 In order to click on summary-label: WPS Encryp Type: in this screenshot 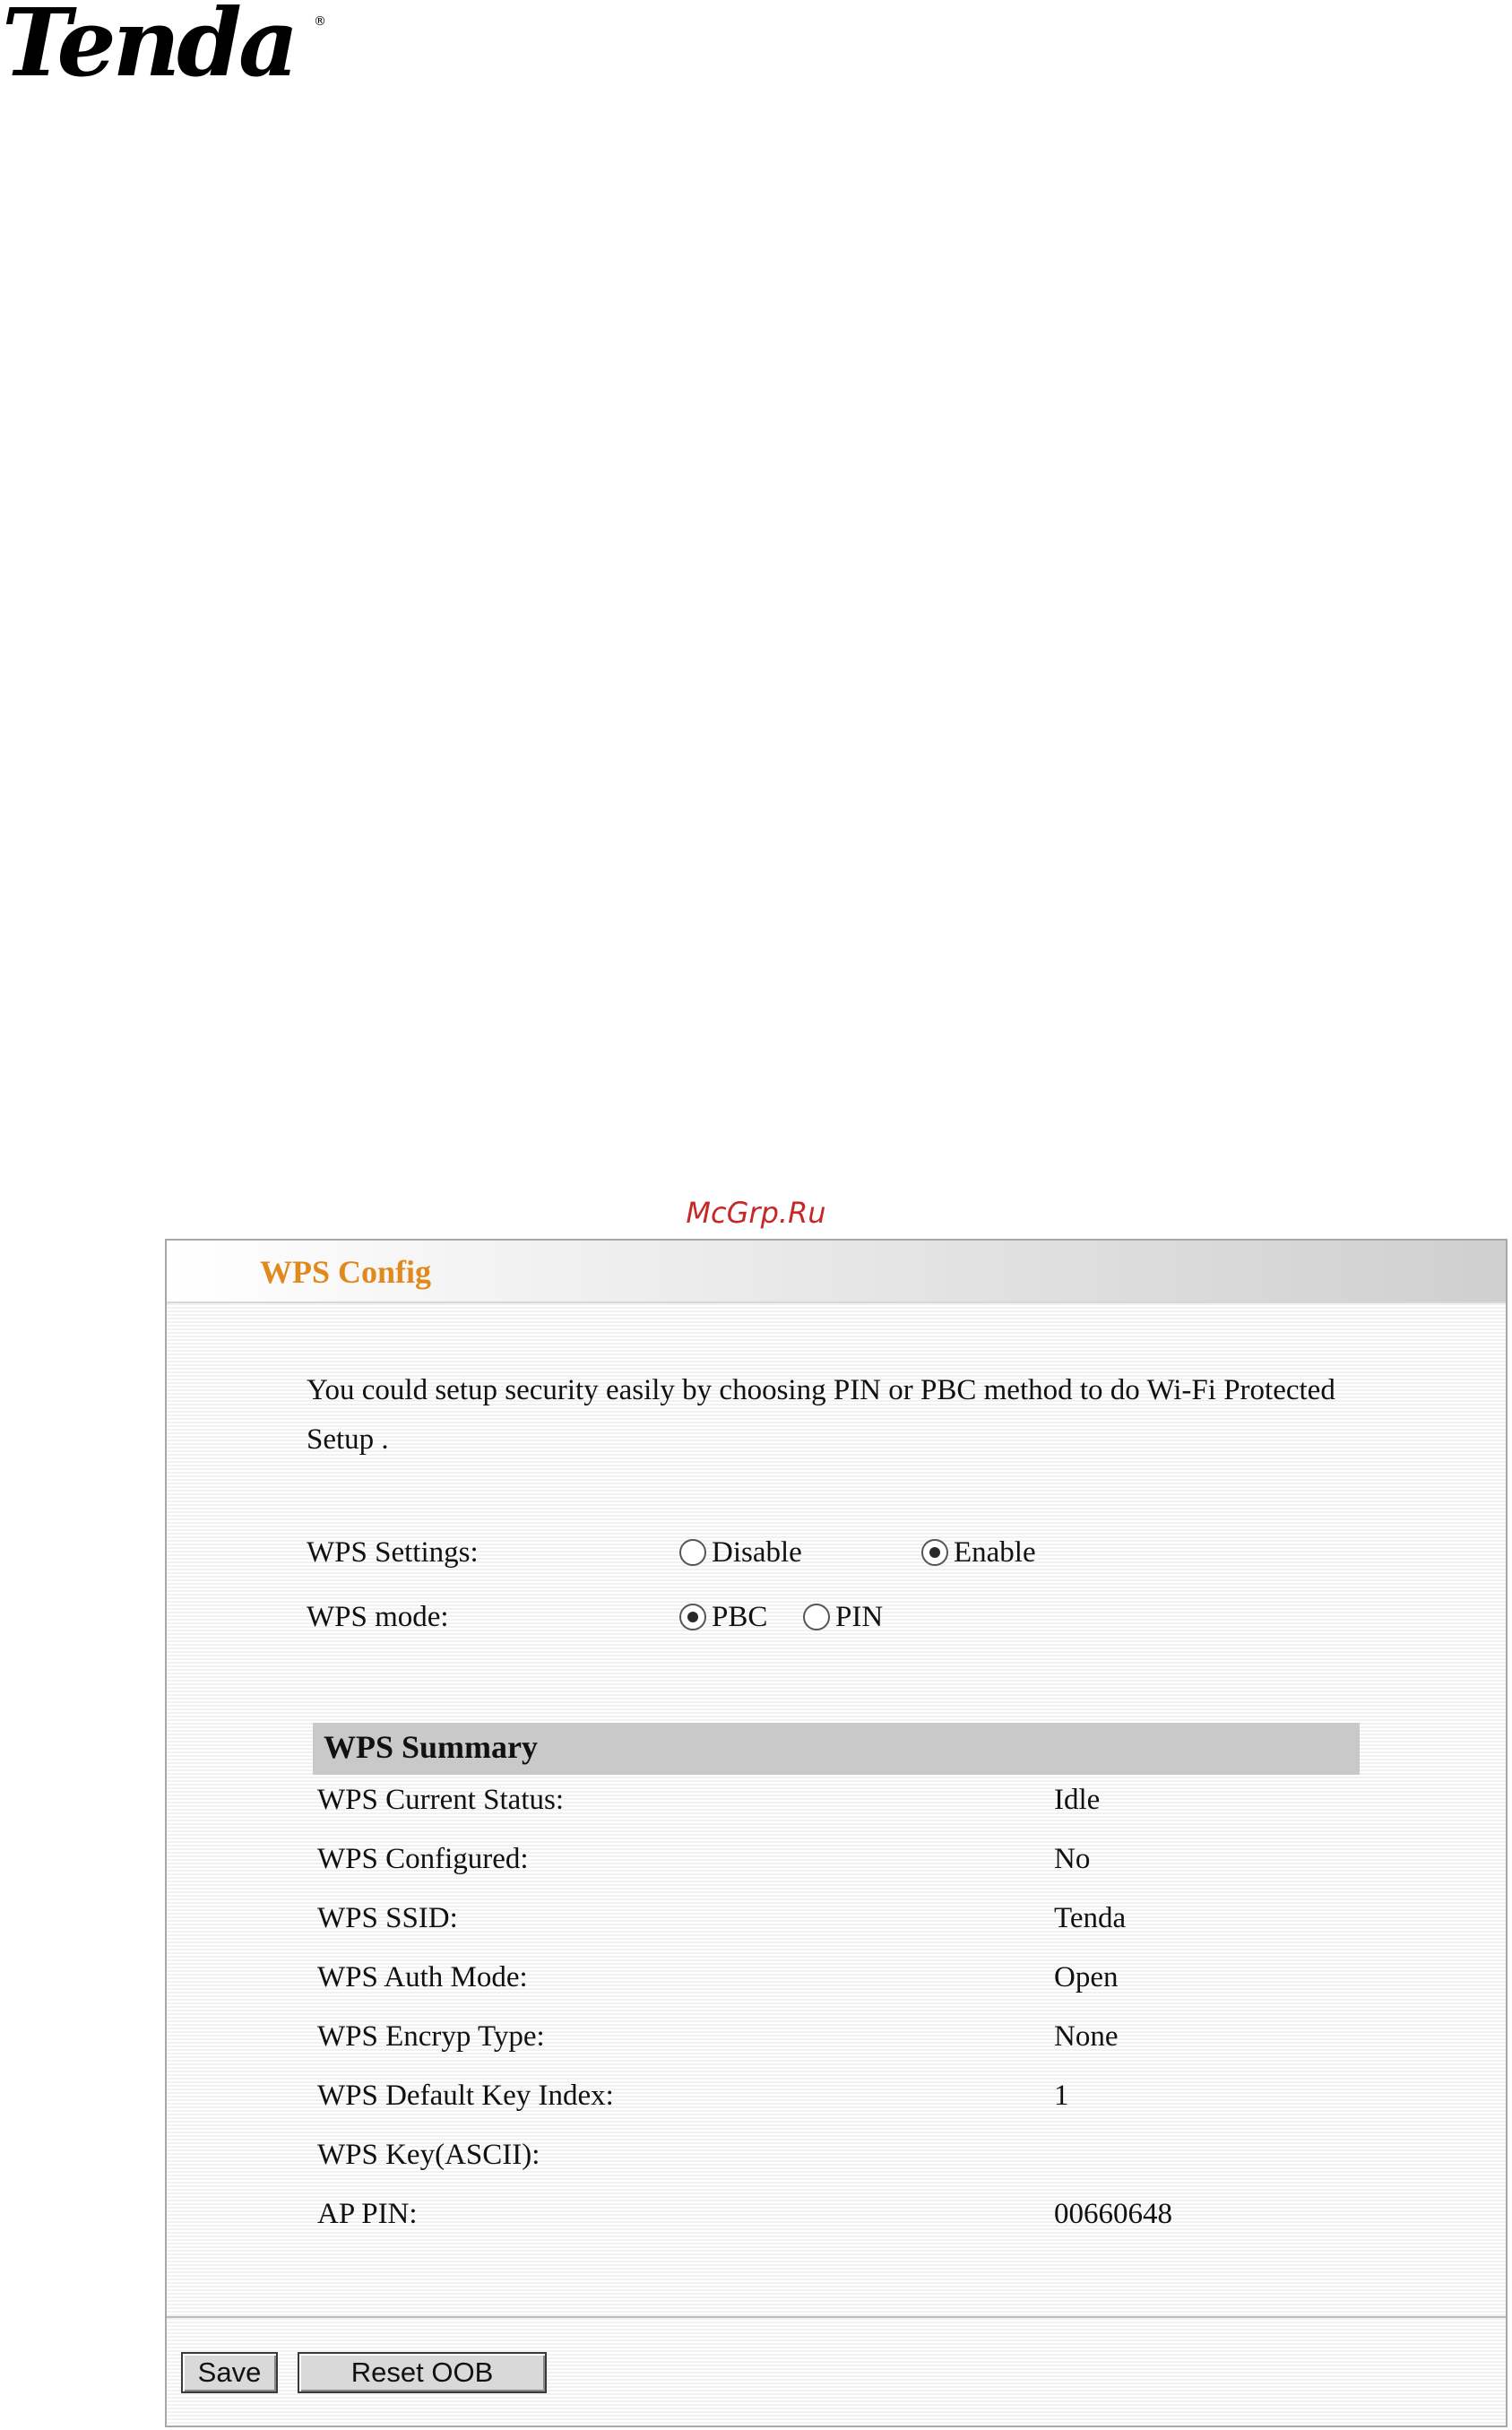, I will do `click(431, 2037)`.